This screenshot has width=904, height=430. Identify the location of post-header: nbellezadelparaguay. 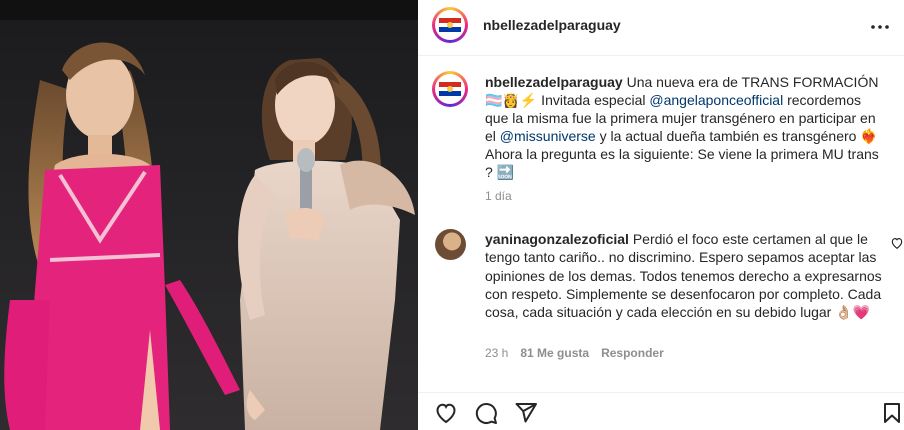
(661, 28).